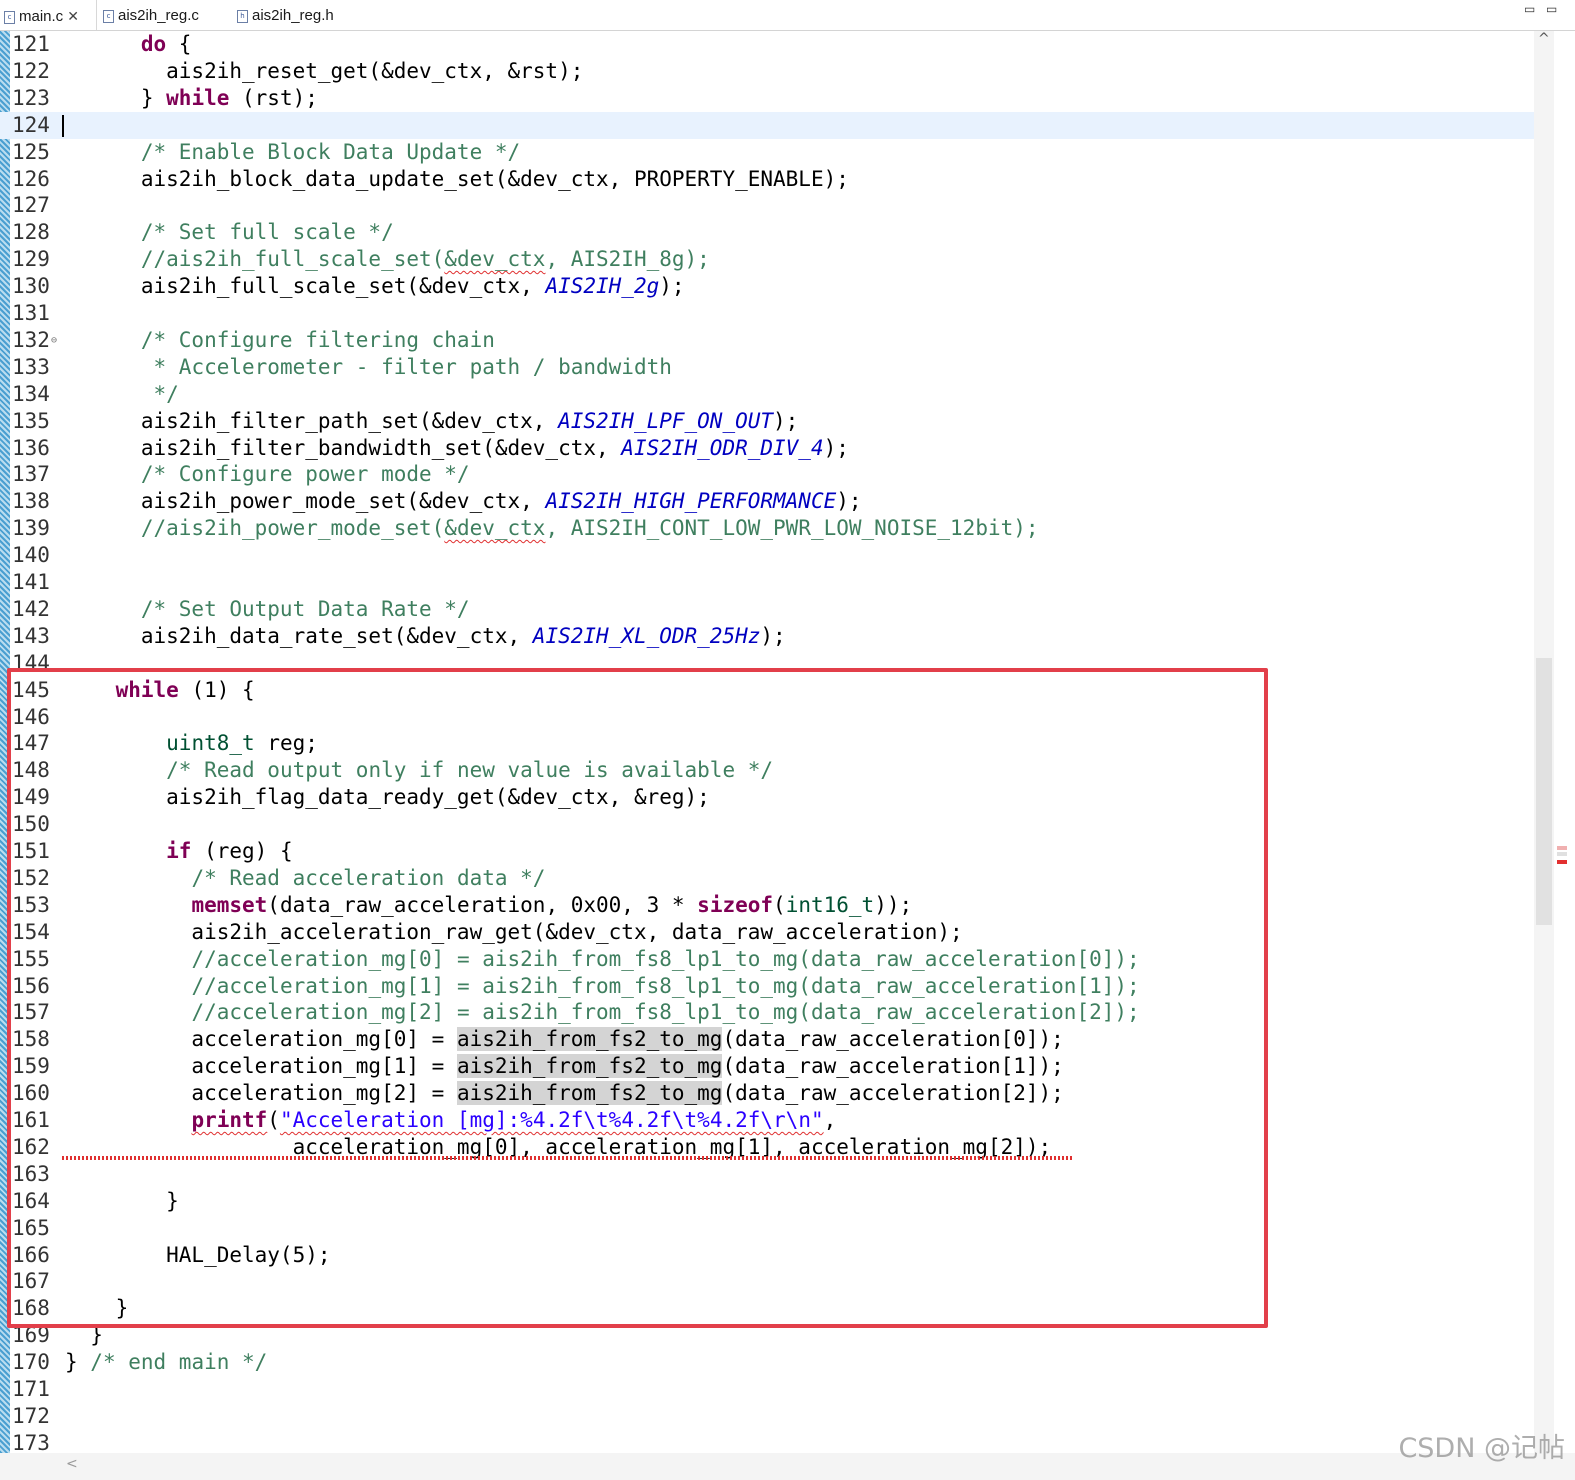  What do you see at coordinates (646, 635) in the screenshot?
I see `code-token: AIS2IH_XL_ODR_25Hz` at bounding box center [646, 635].